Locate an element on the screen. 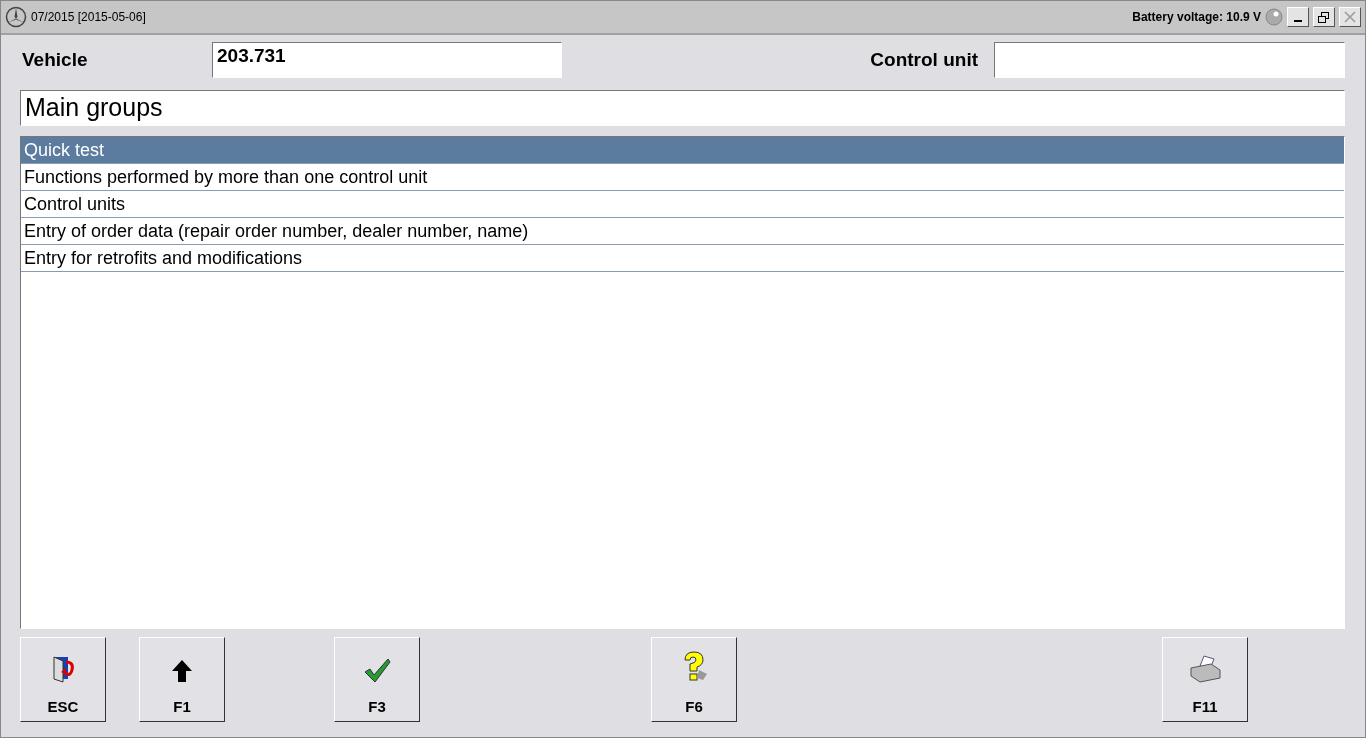 The width and height of the screenshot is (1366, 738). window-title: 07/2015 [2015-05-06] is located at coordinates (89, 17).